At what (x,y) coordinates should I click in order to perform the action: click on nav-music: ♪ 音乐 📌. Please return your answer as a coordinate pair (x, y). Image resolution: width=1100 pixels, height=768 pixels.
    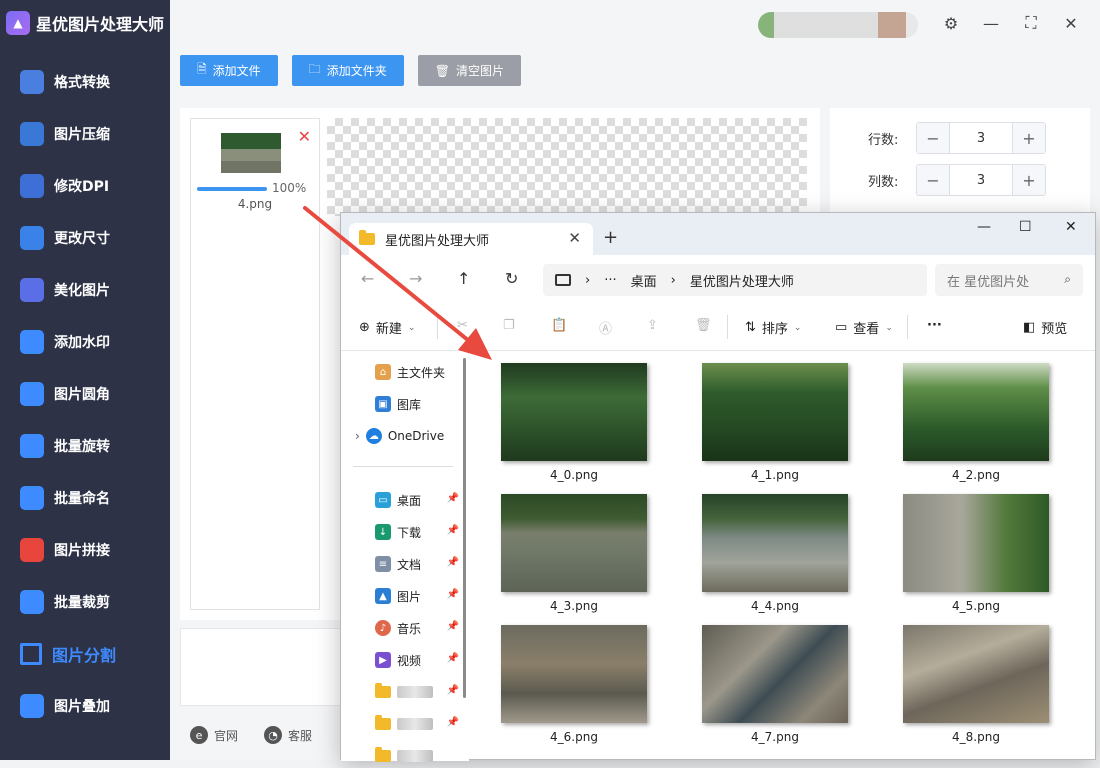
    Looking at the image, I should click on (417, 628).